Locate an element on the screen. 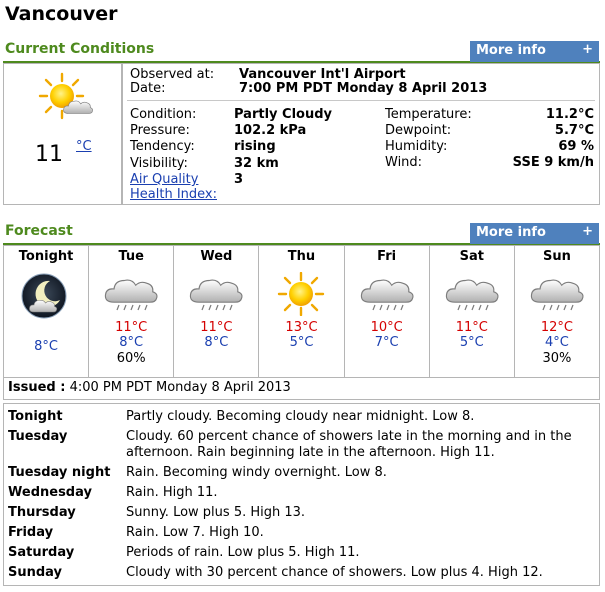 This screenshot has width=605, height=592. high-temp: 13°C is located at coordinates (301, 327).